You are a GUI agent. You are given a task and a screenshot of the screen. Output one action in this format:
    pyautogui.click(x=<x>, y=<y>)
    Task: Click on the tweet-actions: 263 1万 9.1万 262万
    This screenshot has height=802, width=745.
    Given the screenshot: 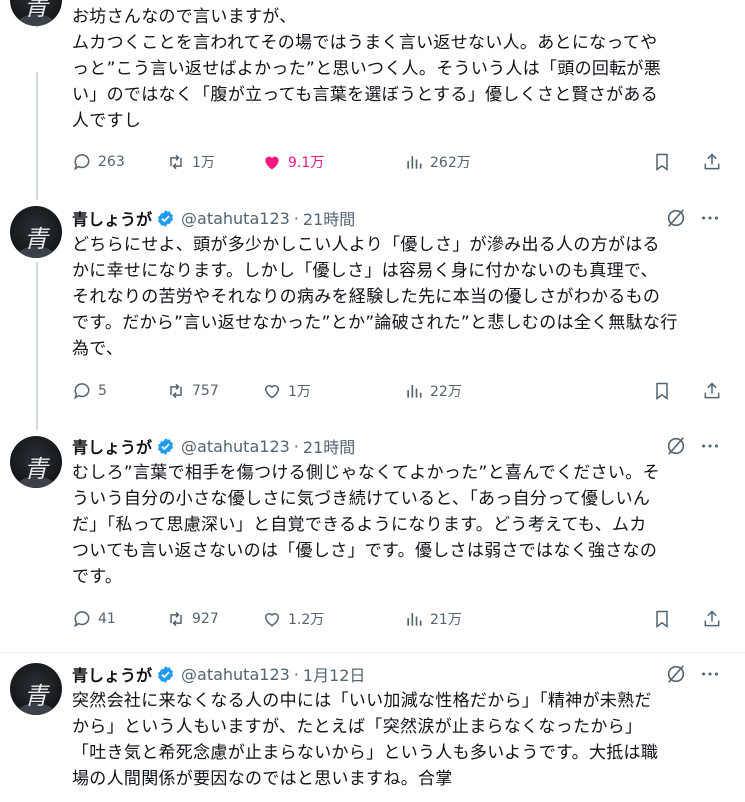 What is the action you would take?
    pyautogui.click(x=397, y=162)
    